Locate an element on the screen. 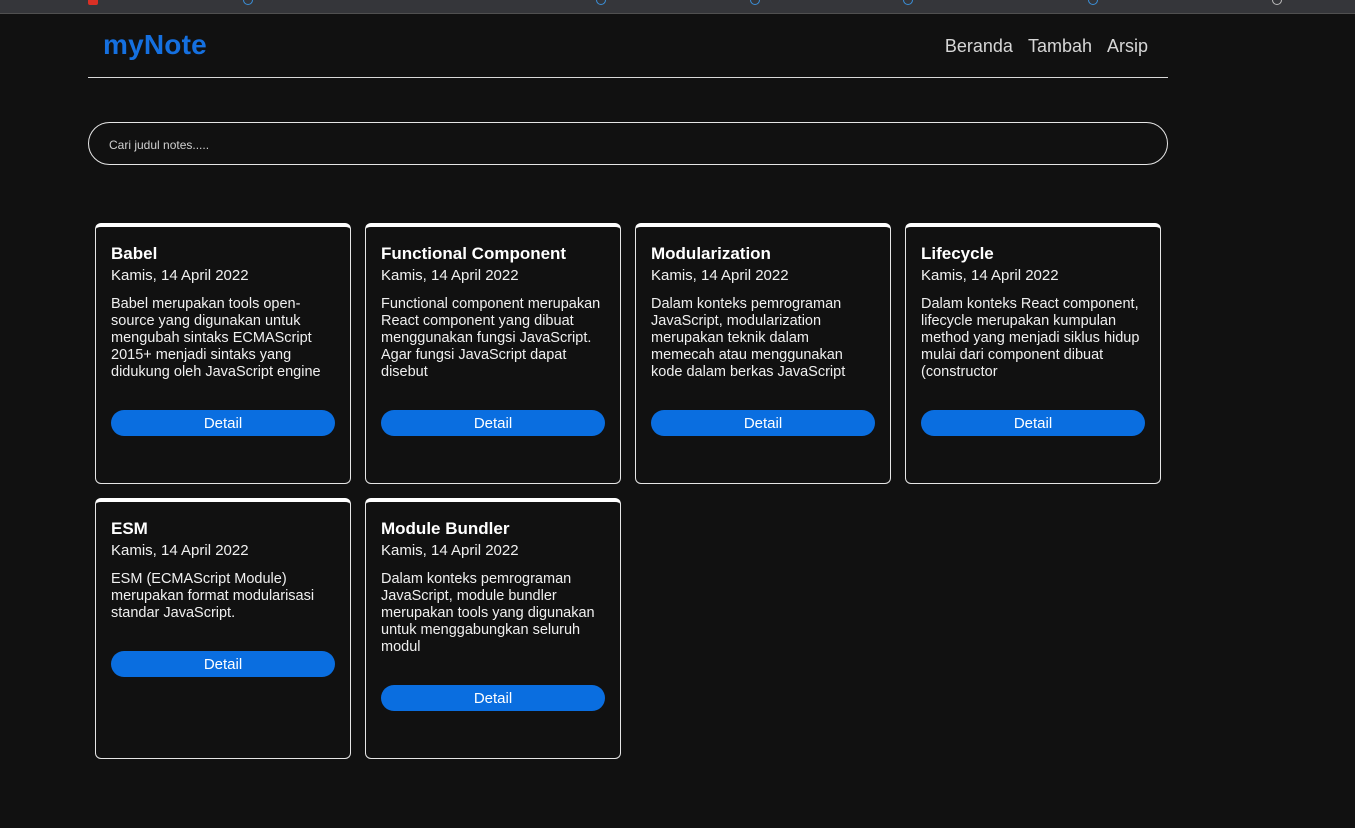 Image resolution: width=1355 pixels, height=828 pixels. search-bar is located at coordinates (628, 144).